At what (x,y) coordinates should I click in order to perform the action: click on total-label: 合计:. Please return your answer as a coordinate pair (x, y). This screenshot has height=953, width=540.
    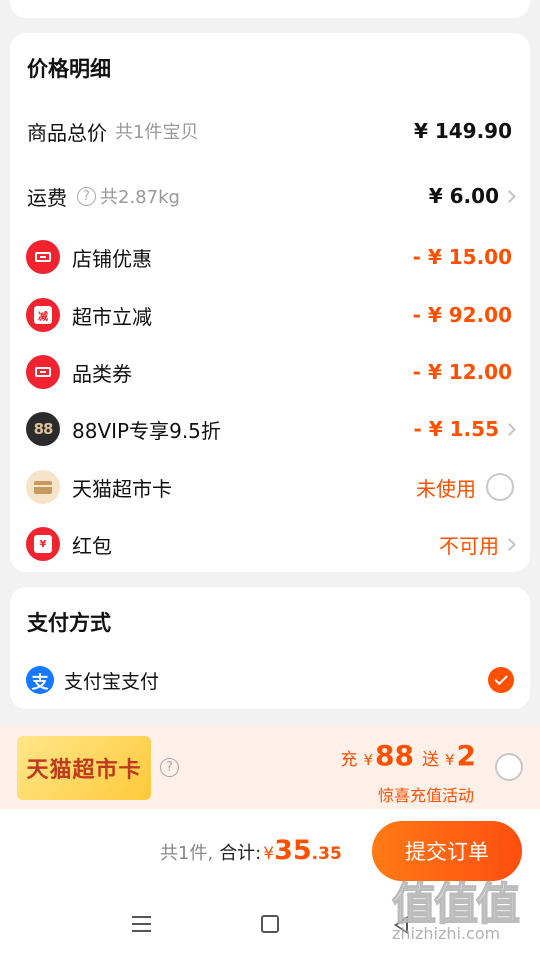
    Looking at the image, I should click on (240, 853).